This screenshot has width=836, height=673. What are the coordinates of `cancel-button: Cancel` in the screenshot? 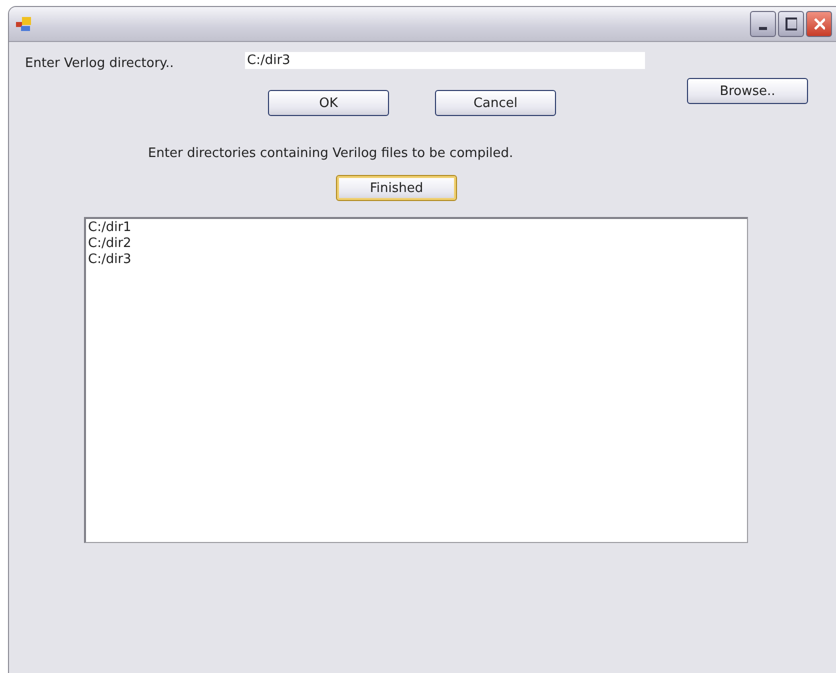 It's located at (495, 103).